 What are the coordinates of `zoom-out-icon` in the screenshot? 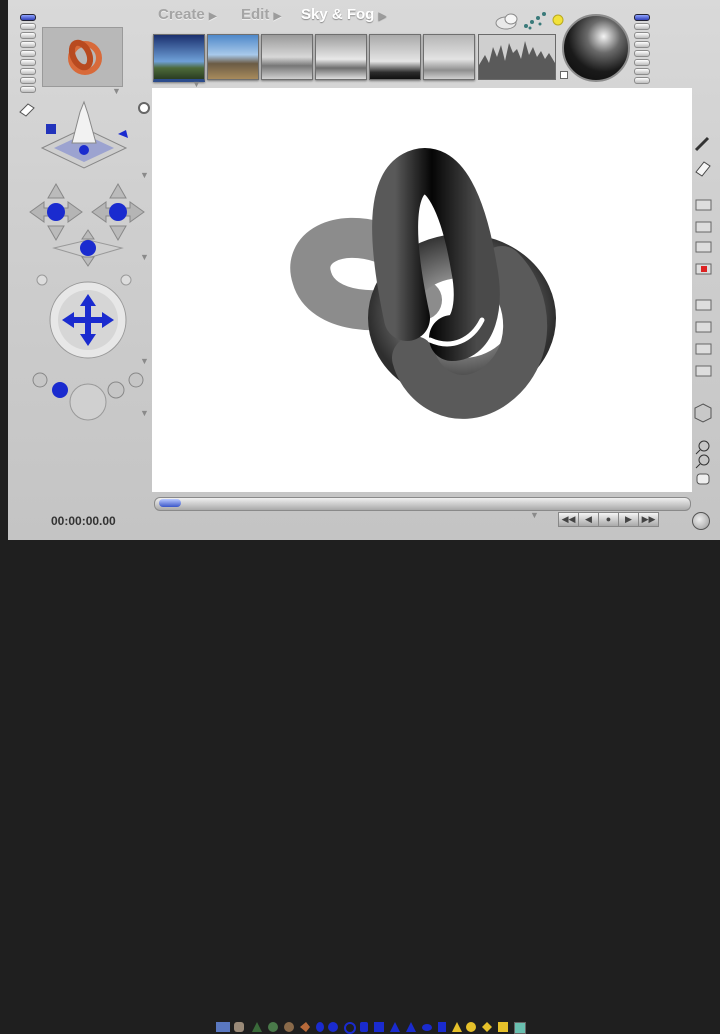 It's located at (702, 461).